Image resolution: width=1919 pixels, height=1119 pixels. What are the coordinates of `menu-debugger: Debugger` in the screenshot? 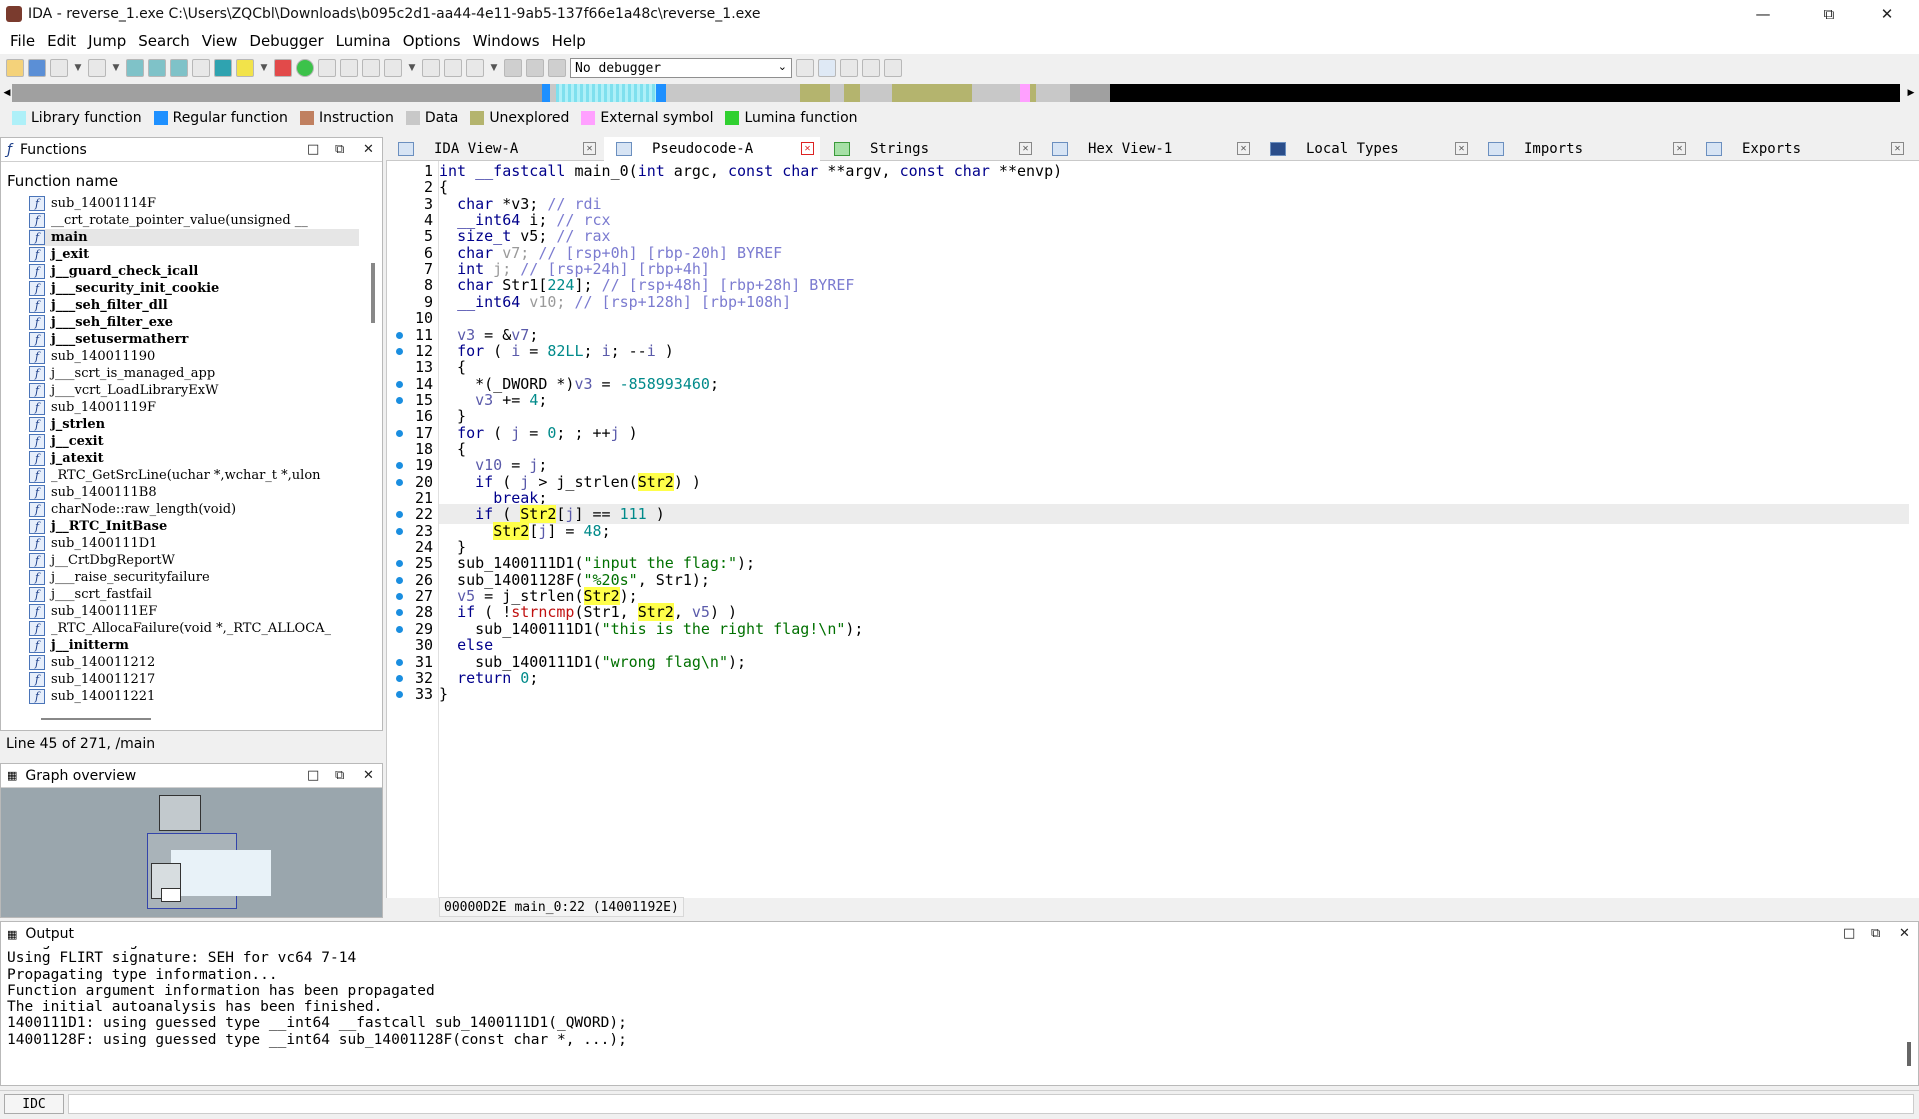 It's located at (286, 41).